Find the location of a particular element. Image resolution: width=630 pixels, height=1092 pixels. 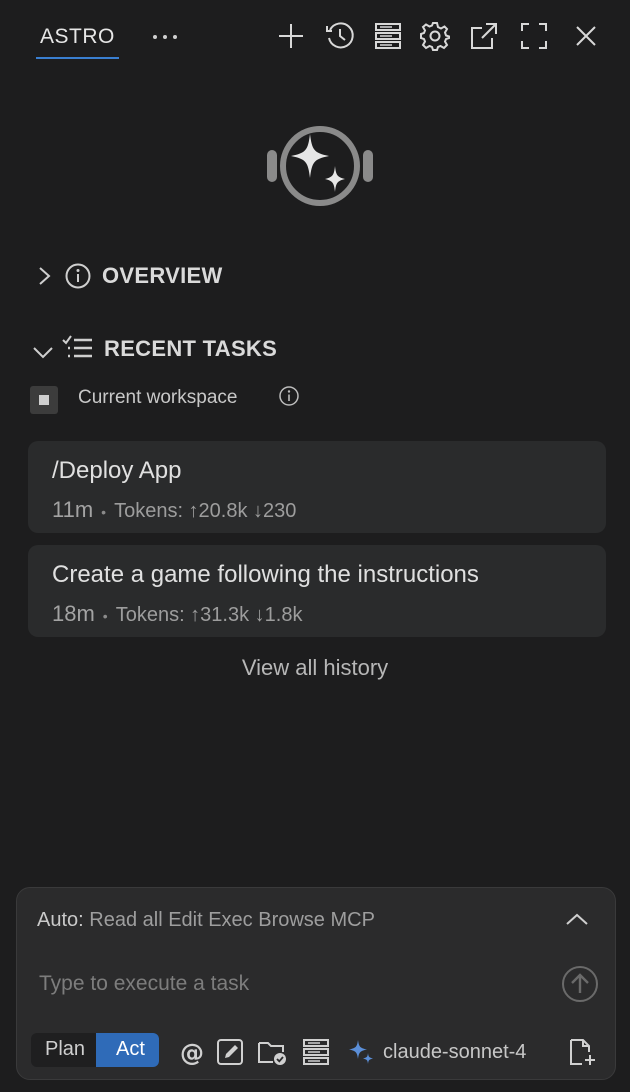

top-bar: ASTRO is located at coordinates (315, 36).